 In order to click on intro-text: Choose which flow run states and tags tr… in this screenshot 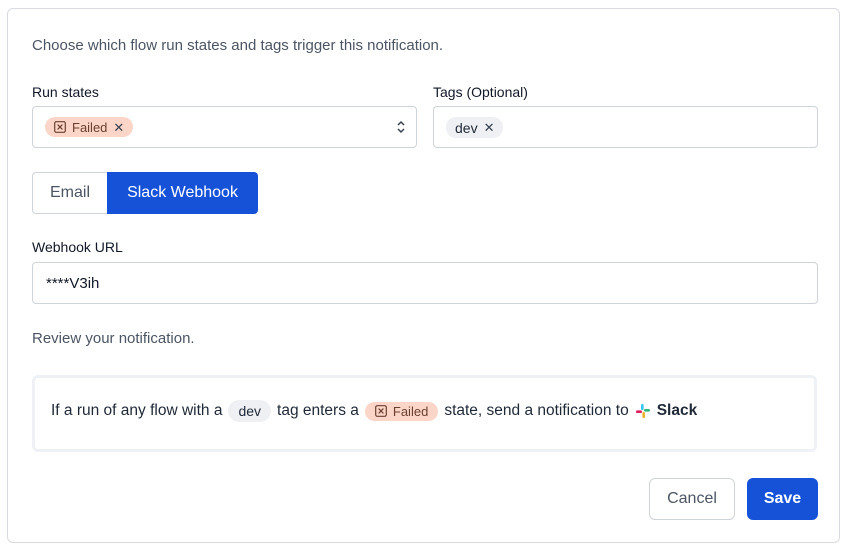, I will do `click(238, 45)`.